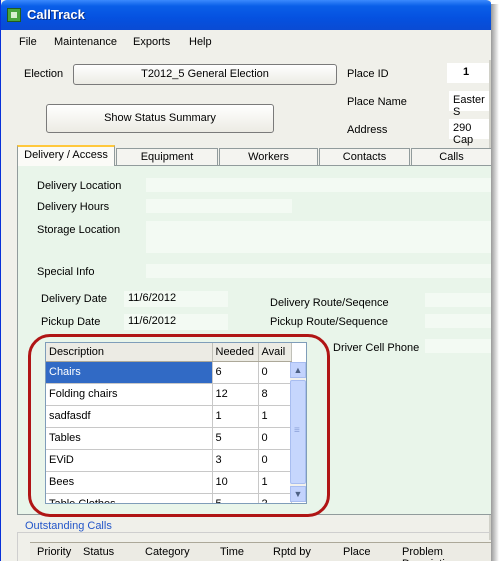 The height and width of the screenshot is (561, 499). I want to click on calls-col-rptd-by: Rptd by, so click(292, 552).